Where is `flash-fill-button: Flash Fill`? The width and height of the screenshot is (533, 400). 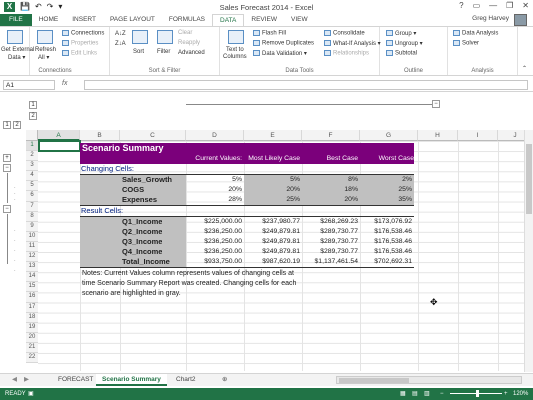 flash-fill-button: Flash Fill is located at coordinates (269, 33).